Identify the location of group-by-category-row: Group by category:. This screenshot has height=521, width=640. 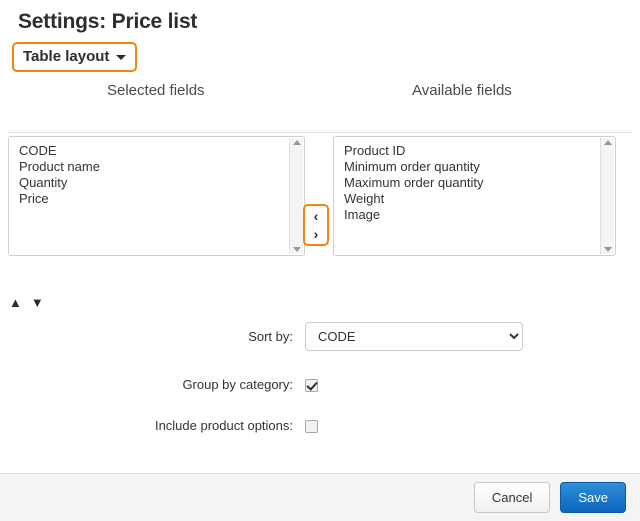
(320, 385).